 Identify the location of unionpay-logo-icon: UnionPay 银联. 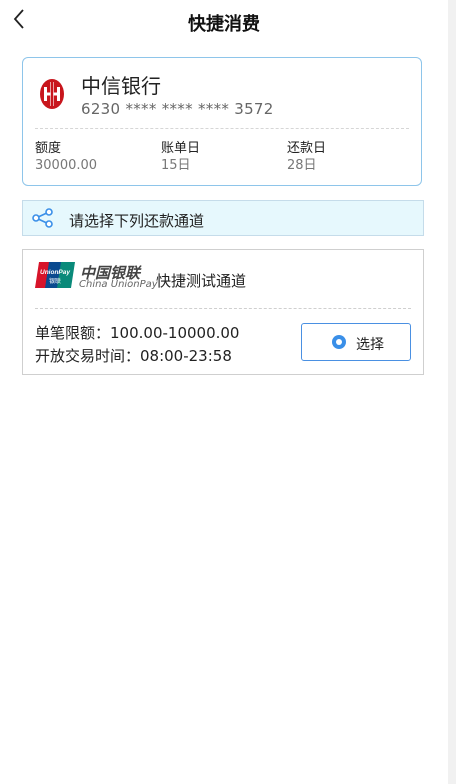
(55, 275).